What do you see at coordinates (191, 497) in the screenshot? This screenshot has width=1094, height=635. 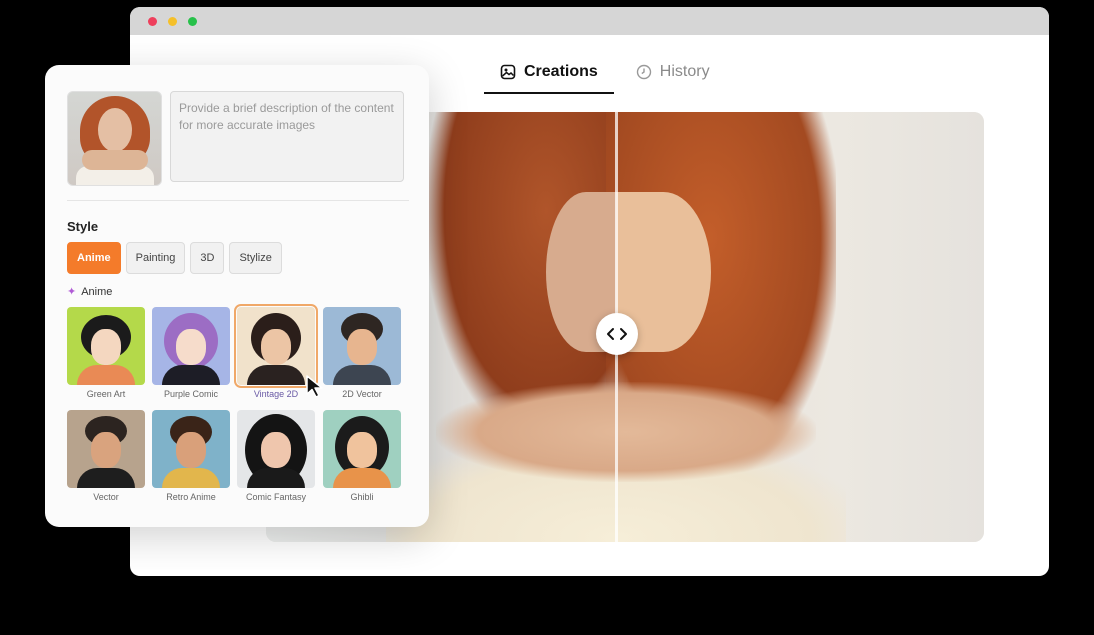 I see `style-card-label: Retro Anime` at bounding box center [191, 497].